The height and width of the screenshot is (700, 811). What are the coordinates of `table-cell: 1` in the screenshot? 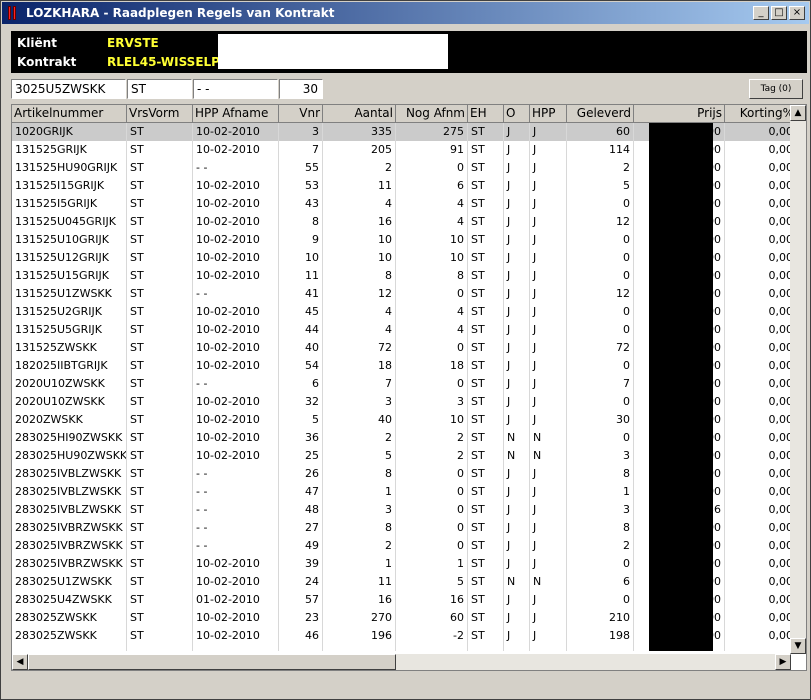 It's located at (432, 564).